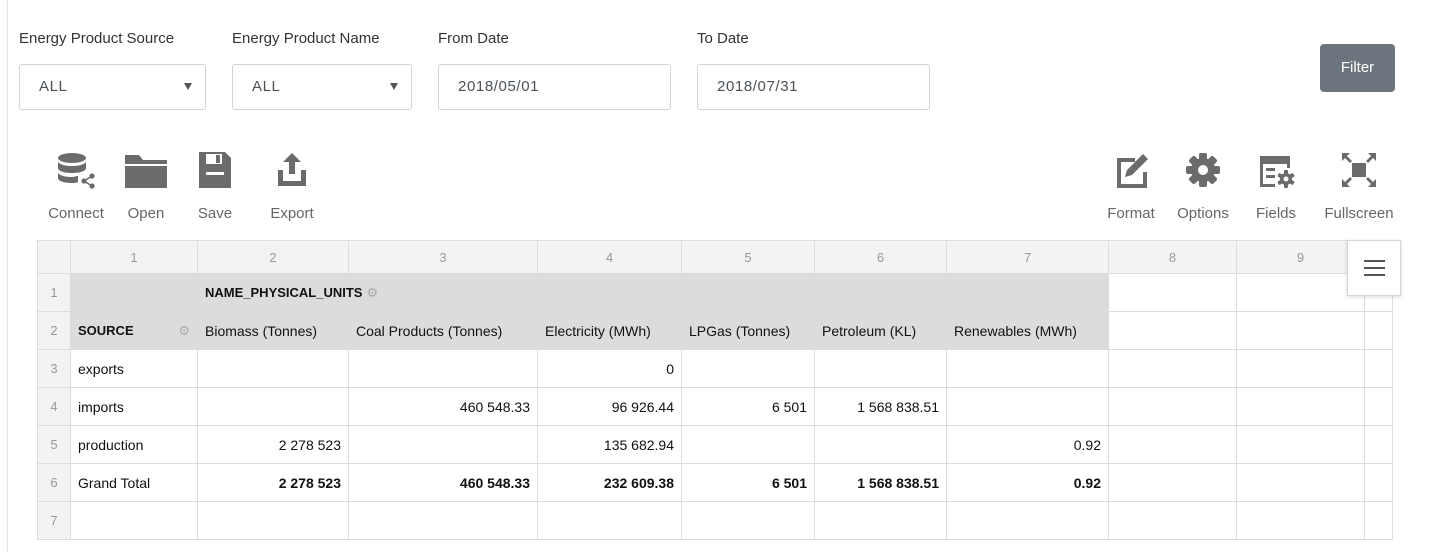  What do you see at coordinates (1203, 213) in the screenshot?
I see `options-label: Options` at bounding box center [1203, 213].